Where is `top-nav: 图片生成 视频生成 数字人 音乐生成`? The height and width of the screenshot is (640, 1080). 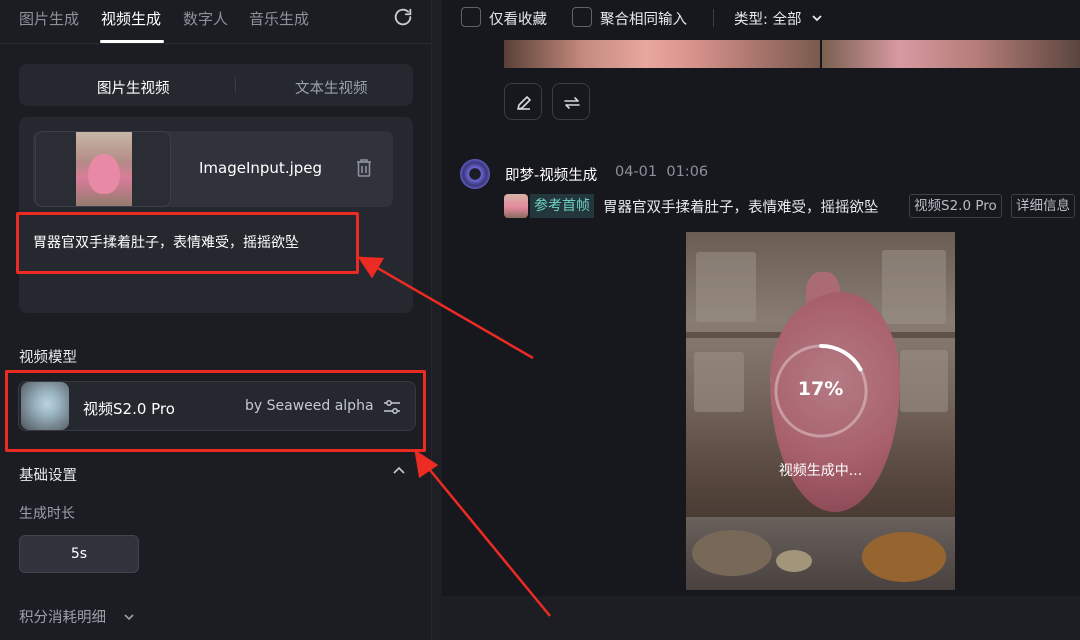
top-nav: 图片生成 视频生成 数字人 音乐生成 is located at coordinates (216, 22).